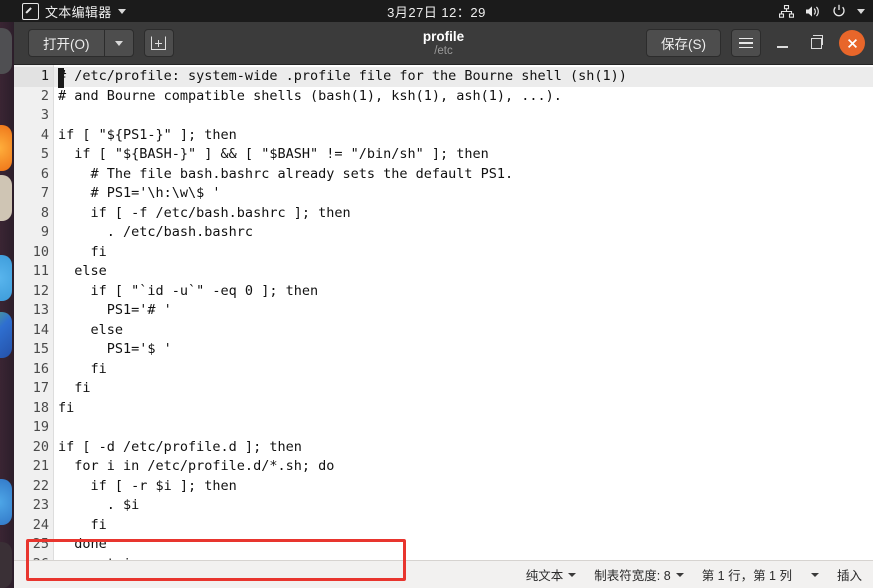 The width and height of the screenshot is (873, 588). What do you see at coordinates (40, 544) in the screenshot?
I see `line-number: 25` at bounding box center [40, 544].